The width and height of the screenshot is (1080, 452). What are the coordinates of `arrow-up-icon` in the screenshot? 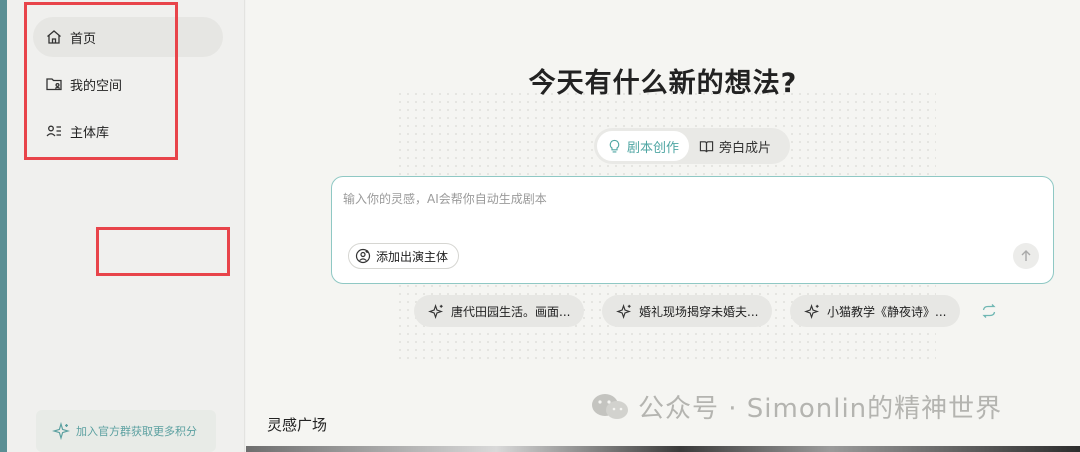 It's located at (1026, 255).